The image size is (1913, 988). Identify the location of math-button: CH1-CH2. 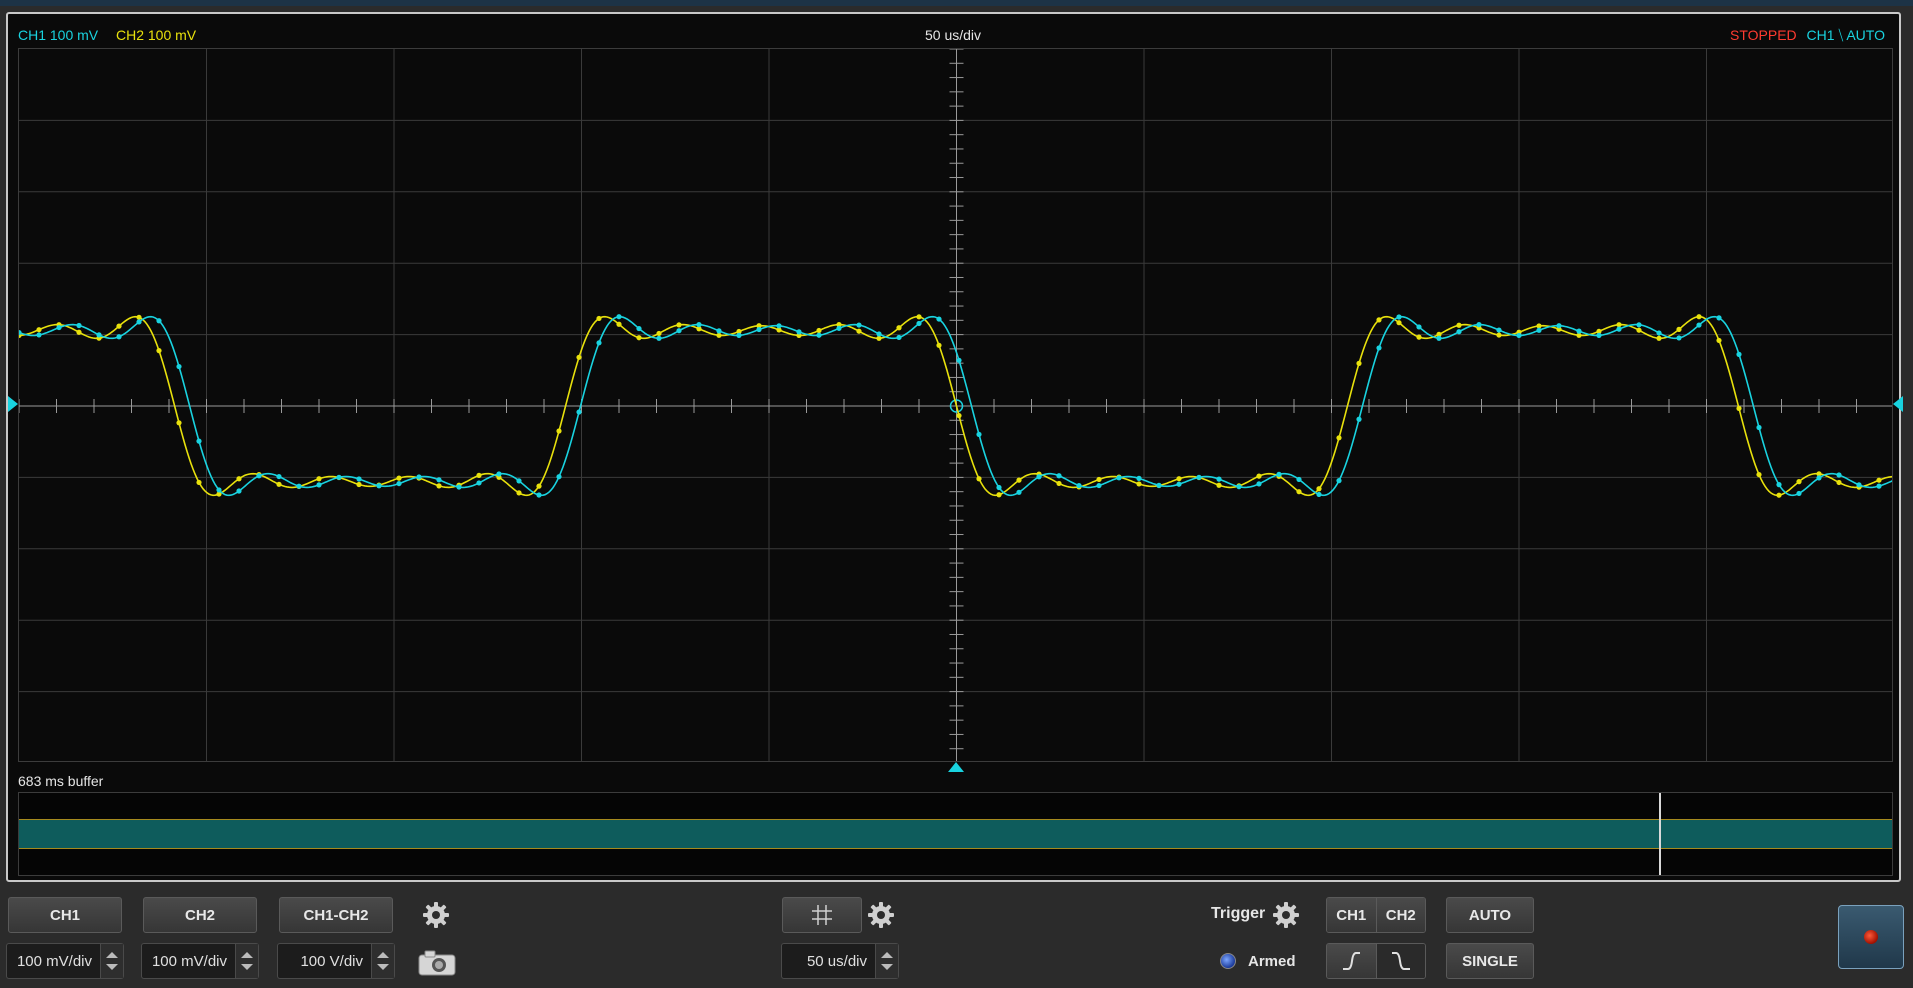
(336, 915).